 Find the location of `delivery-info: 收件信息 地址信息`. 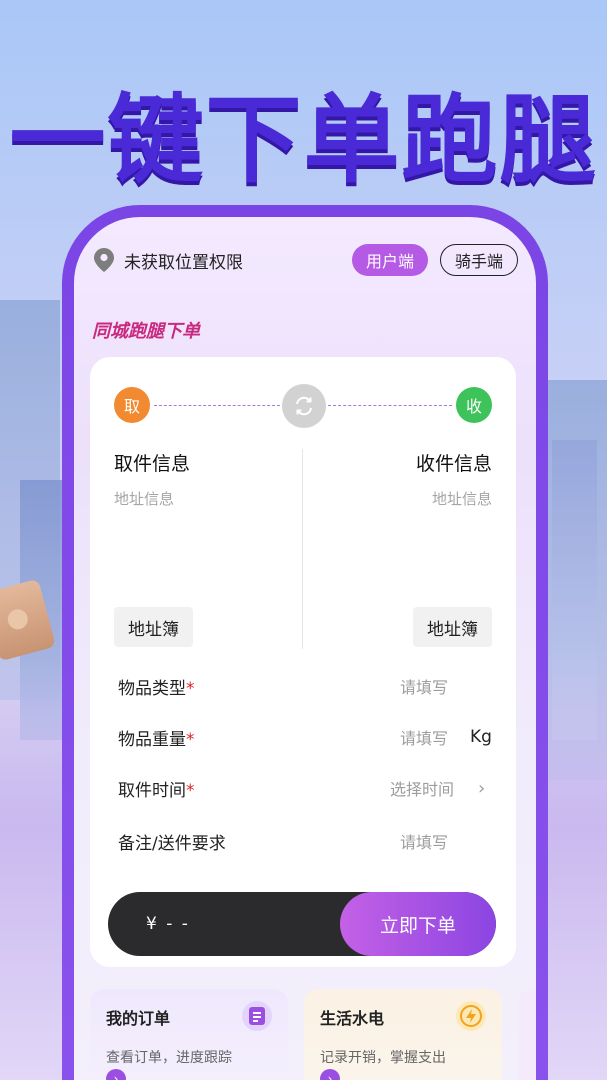

delivery-info: 收件信息 地址信息 is located at coordinates (397, 479).